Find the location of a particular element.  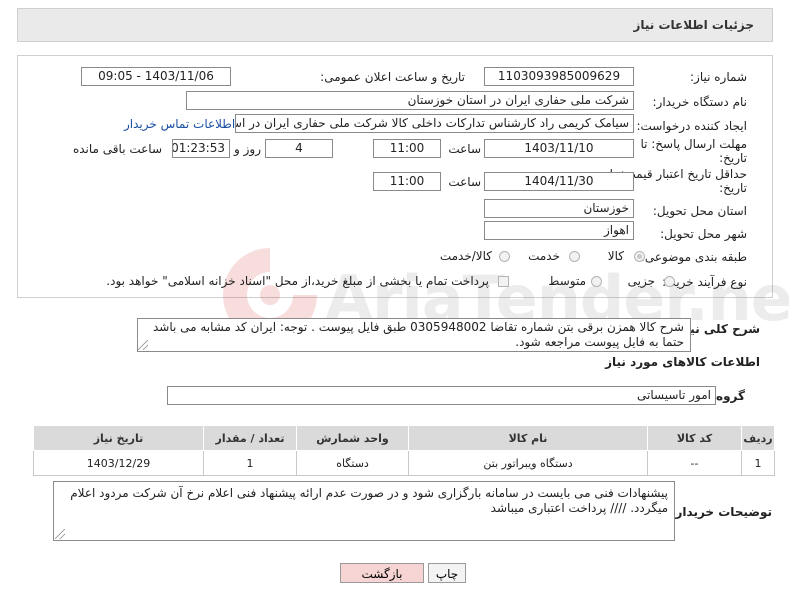

reply-deadline-time-label: ساعت is located at coordinates (464, 149).